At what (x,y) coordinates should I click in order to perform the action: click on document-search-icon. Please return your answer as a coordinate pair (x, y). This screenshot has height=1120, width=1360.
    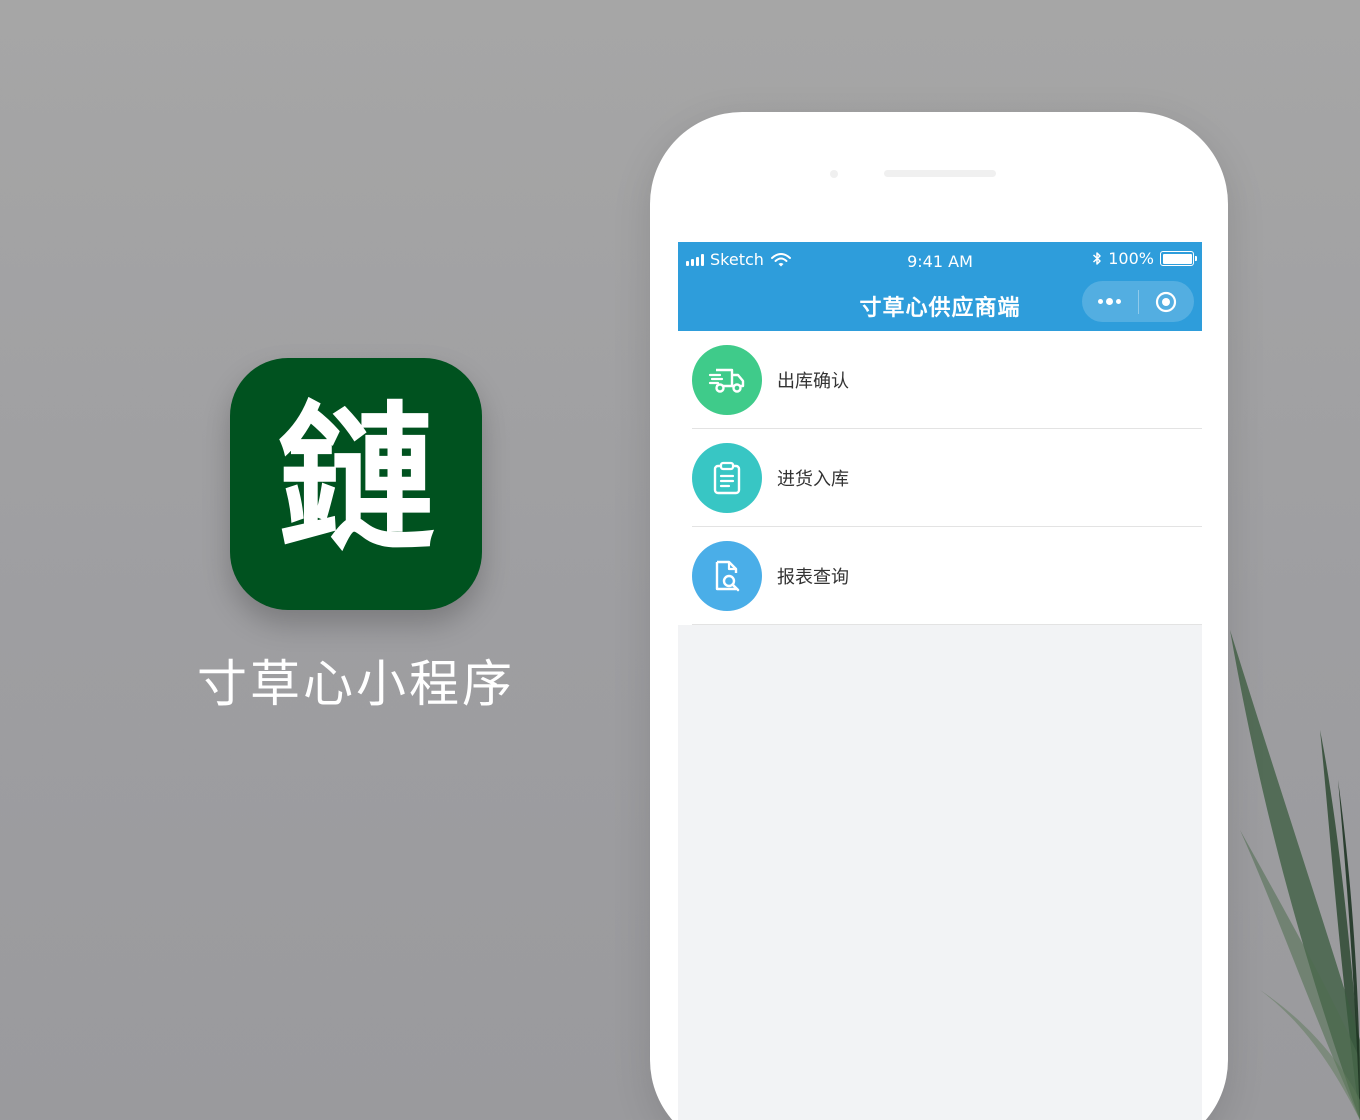
    Looking at the image, I should click on (727, 576).